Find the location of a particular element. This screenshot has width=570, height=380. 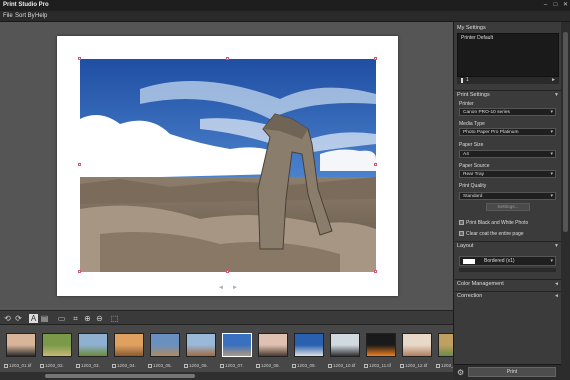

thumbnail: 1203_02. is located at coordinates (57, 349).